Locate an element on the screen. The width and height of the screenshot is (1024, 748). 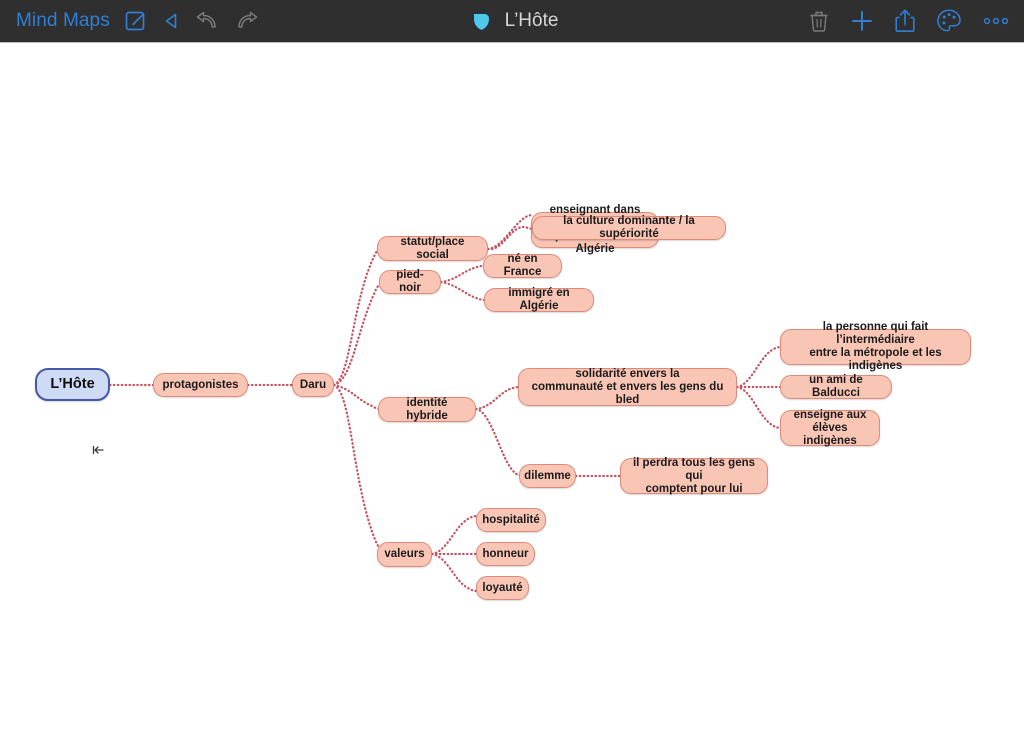
node-label: valeurs is located at coordinates (404, 554).